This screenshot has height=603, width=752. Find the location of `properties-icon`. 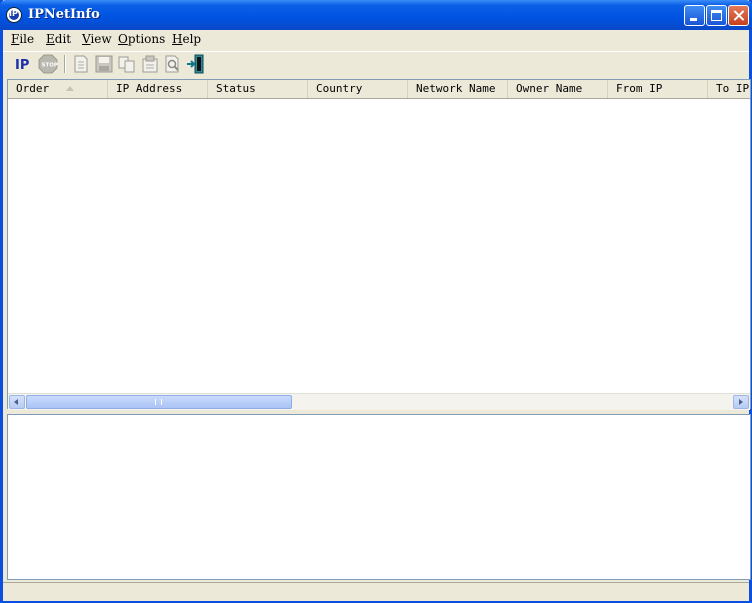

properties-icon is located at coordinates (150, 64).